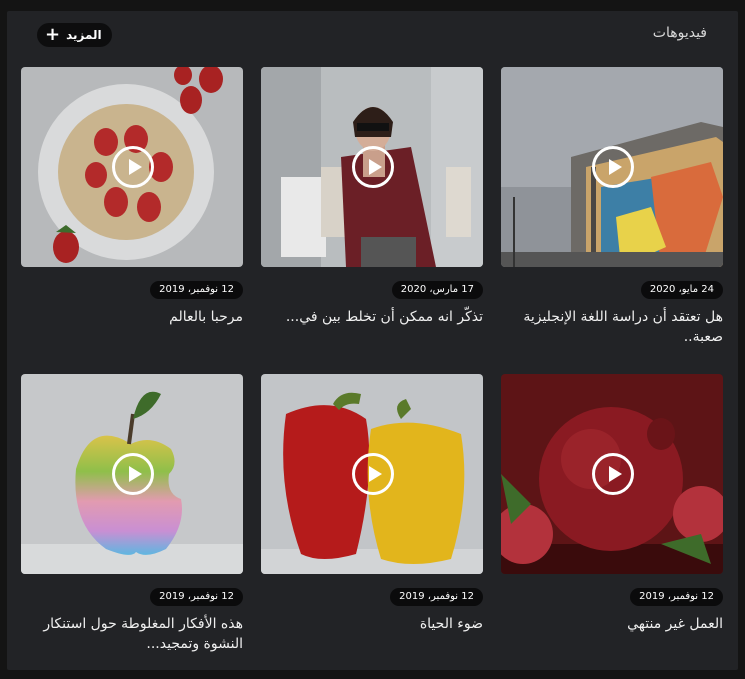  I want to click on video-date: 17 مارس، 2020, so click(437, 290).